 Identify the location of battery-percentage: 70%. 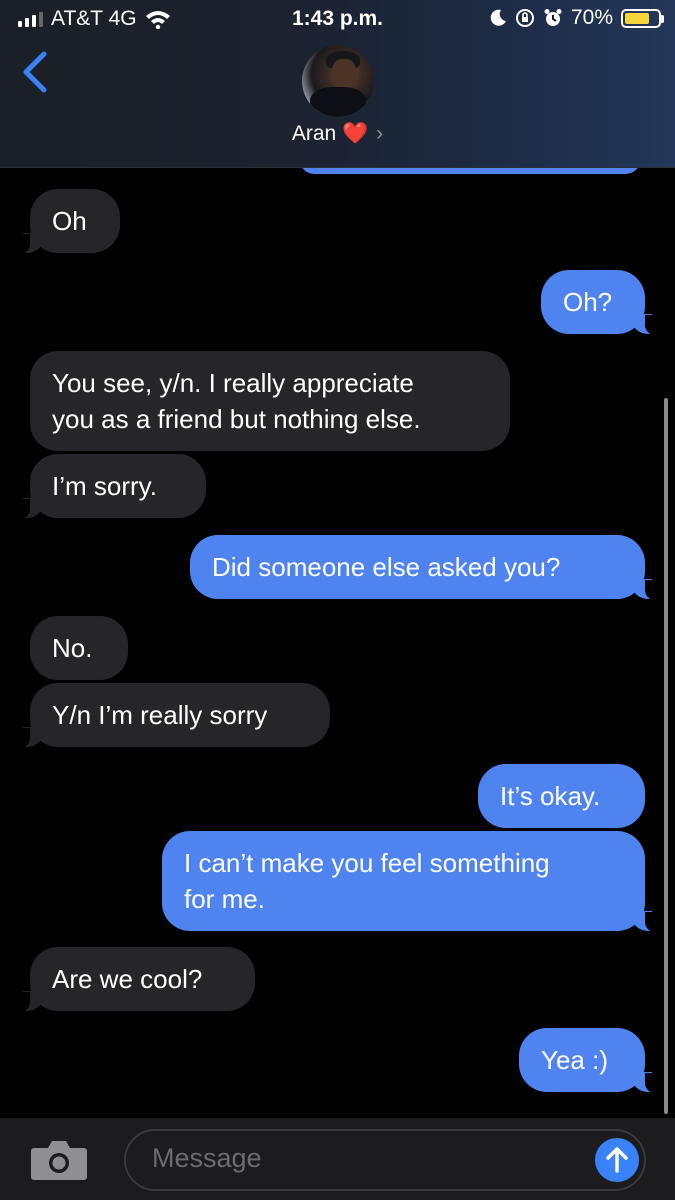
(591, 17).